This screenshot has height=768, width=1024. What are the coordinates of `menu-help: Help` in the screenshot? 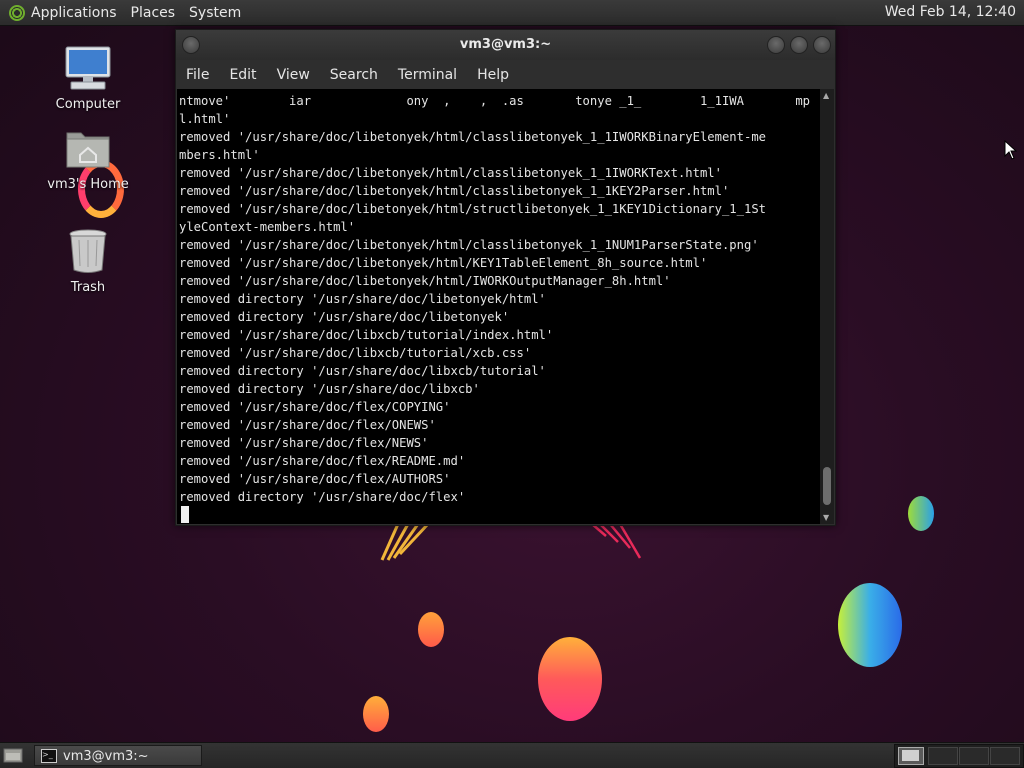 It's located at (493, 75).